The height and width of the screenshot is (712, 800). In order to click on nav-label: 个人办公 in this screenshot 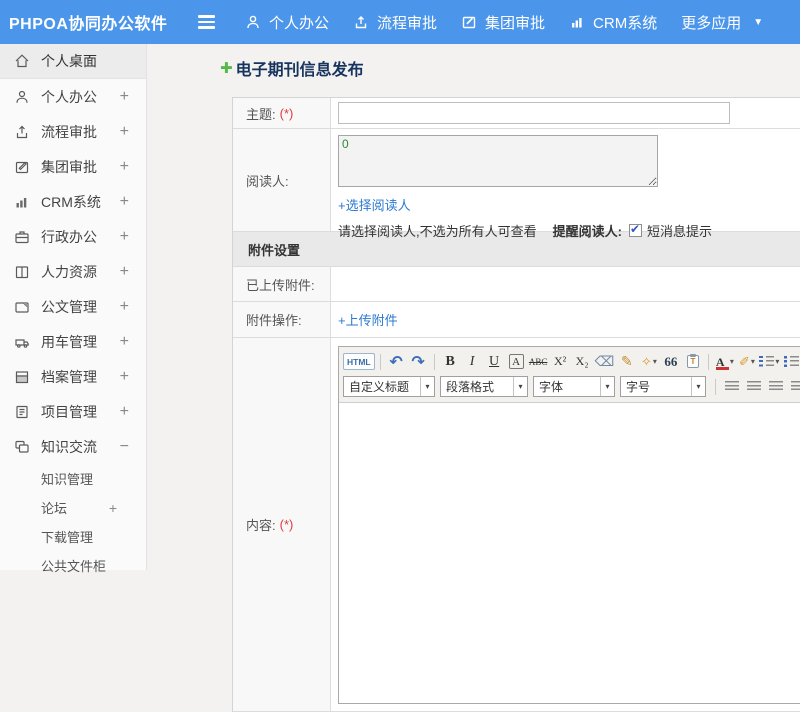, I will do `click(299, 22)`.